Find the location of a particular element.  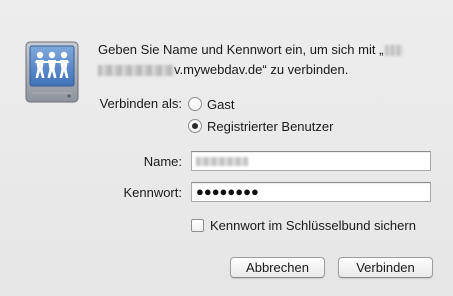

keychain-checkbox-label: Kennwort im Schlüsselbund sichern is located at coordinates (313, 225).